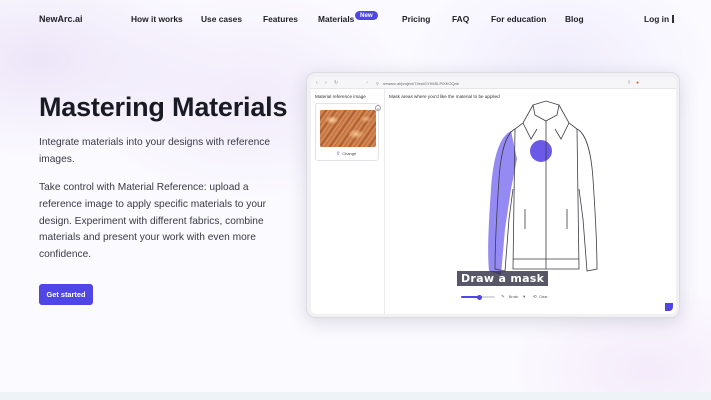 Image resolution: width=711 pixels, height=400 pixels. I want to click on frame-corner-accent, so click(669, 307).